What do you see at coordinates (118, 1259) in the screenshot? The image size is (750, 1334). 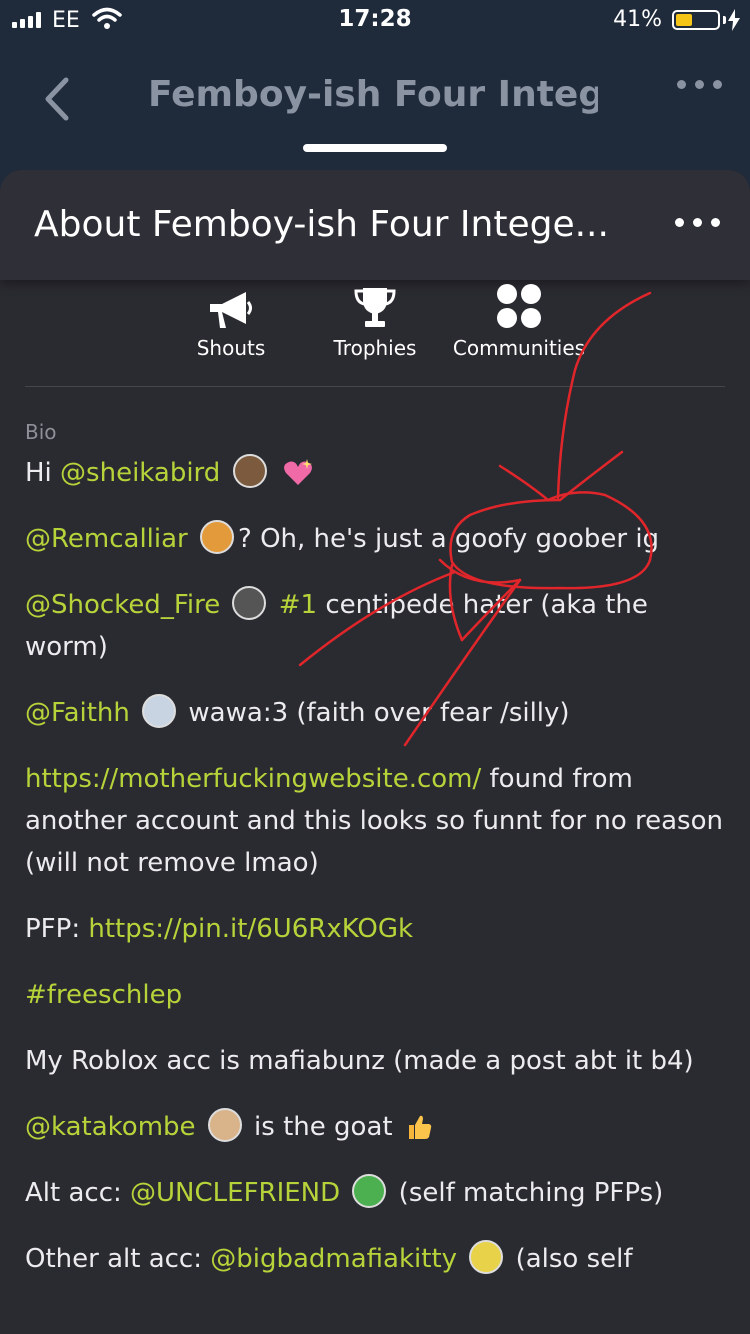 I see `bio-text: Other alt acc:` at bounding box center [118, 1259].